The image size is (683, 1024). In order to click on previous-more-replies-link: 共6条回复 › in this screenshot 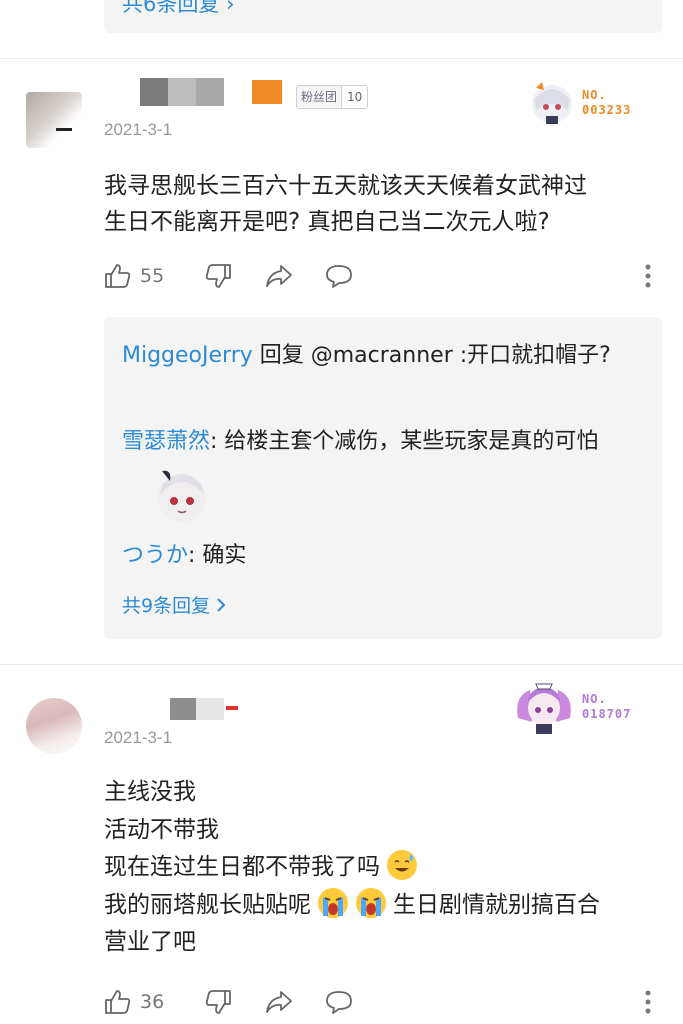, I will do `click(178, 9)`.